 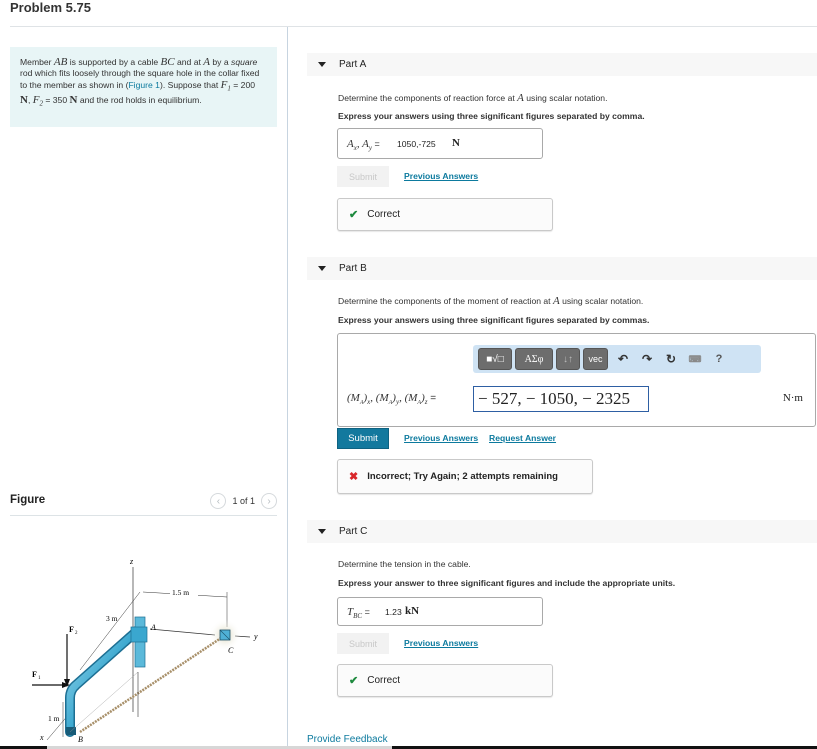 What do you see at coordinates (182, 632) in the screenshot?
I see `y-axis` at bounding box center [182, 632].